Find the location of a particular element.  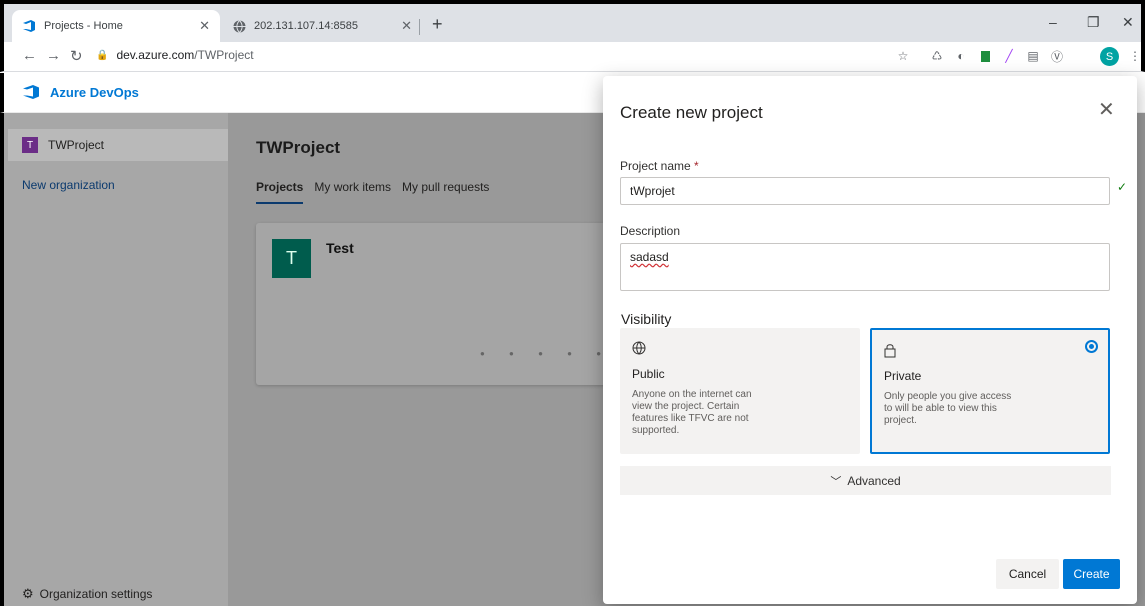

tab-my-work-items: My work items is located at coordinates (352, 192).